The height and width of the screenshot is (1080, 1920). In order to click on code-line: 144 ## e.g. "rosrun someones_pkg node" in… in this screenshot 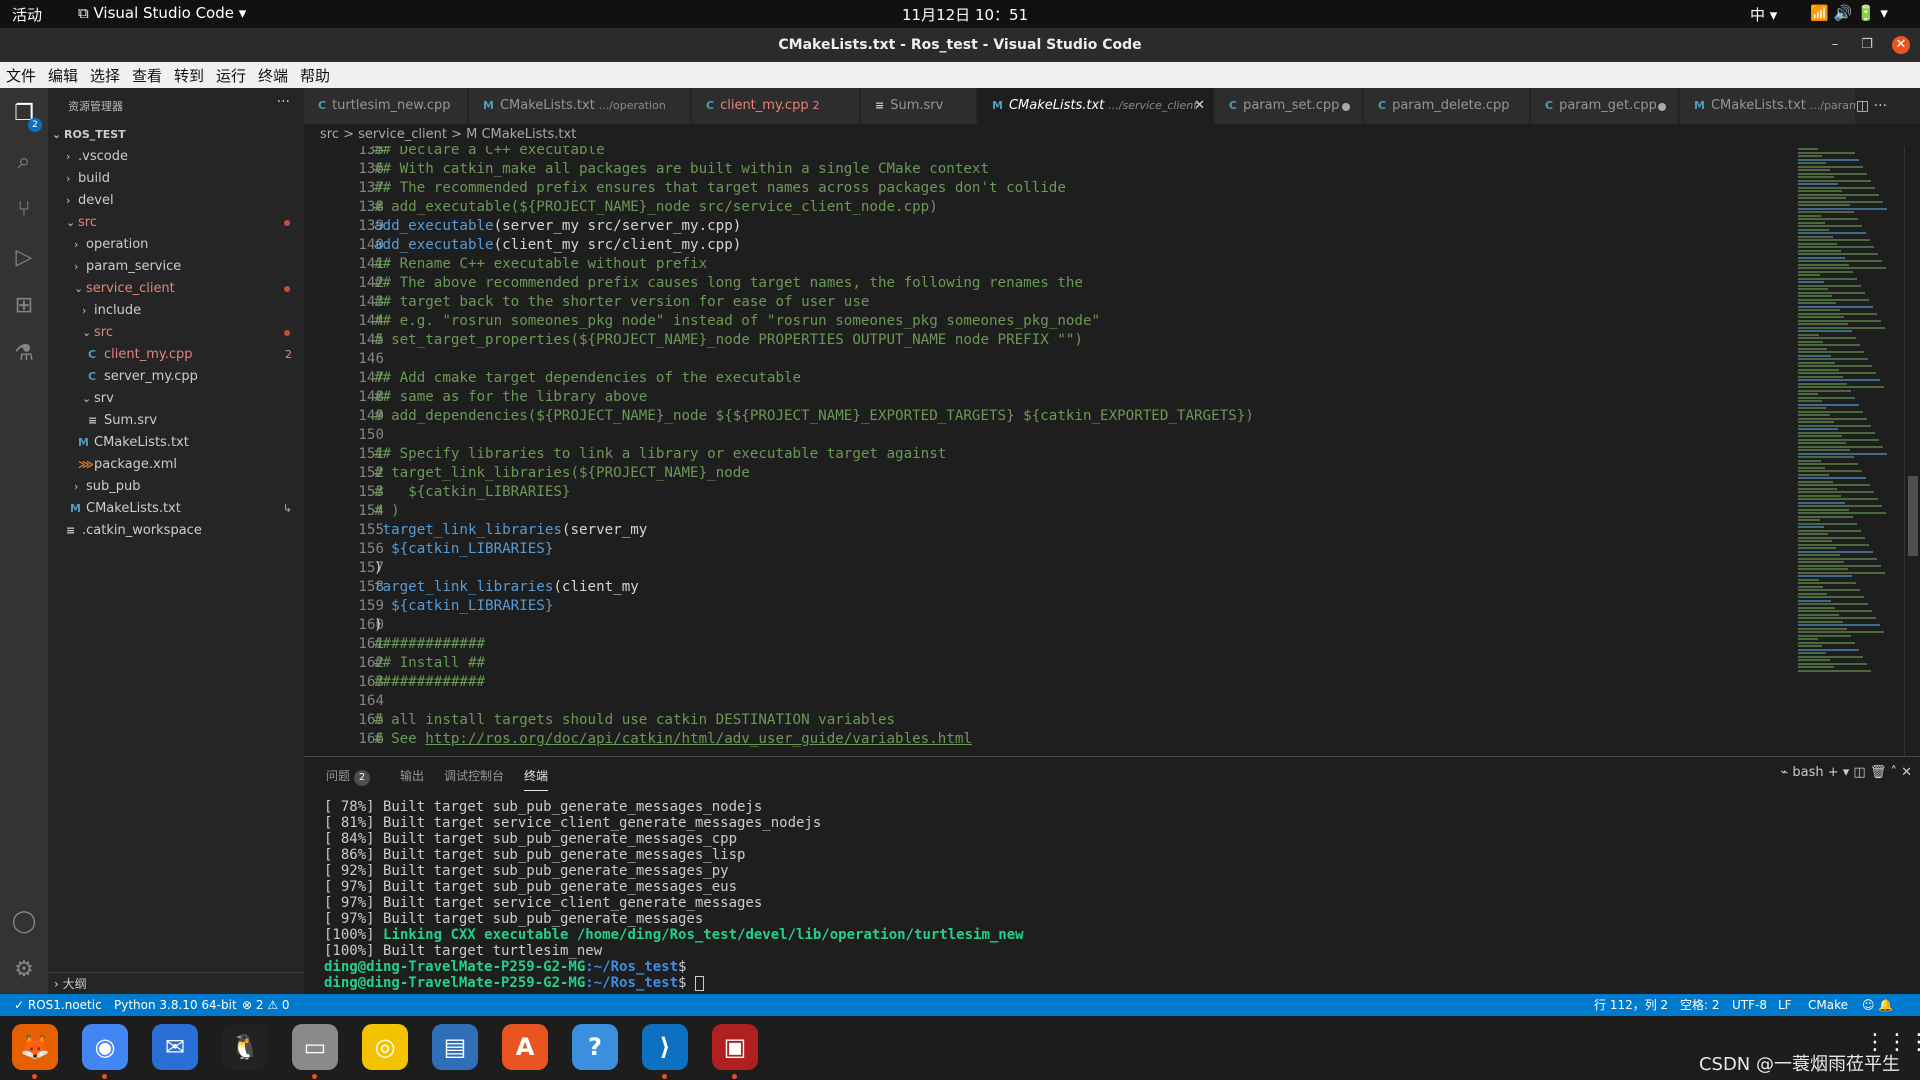, I will do `click(1049, 321)`.